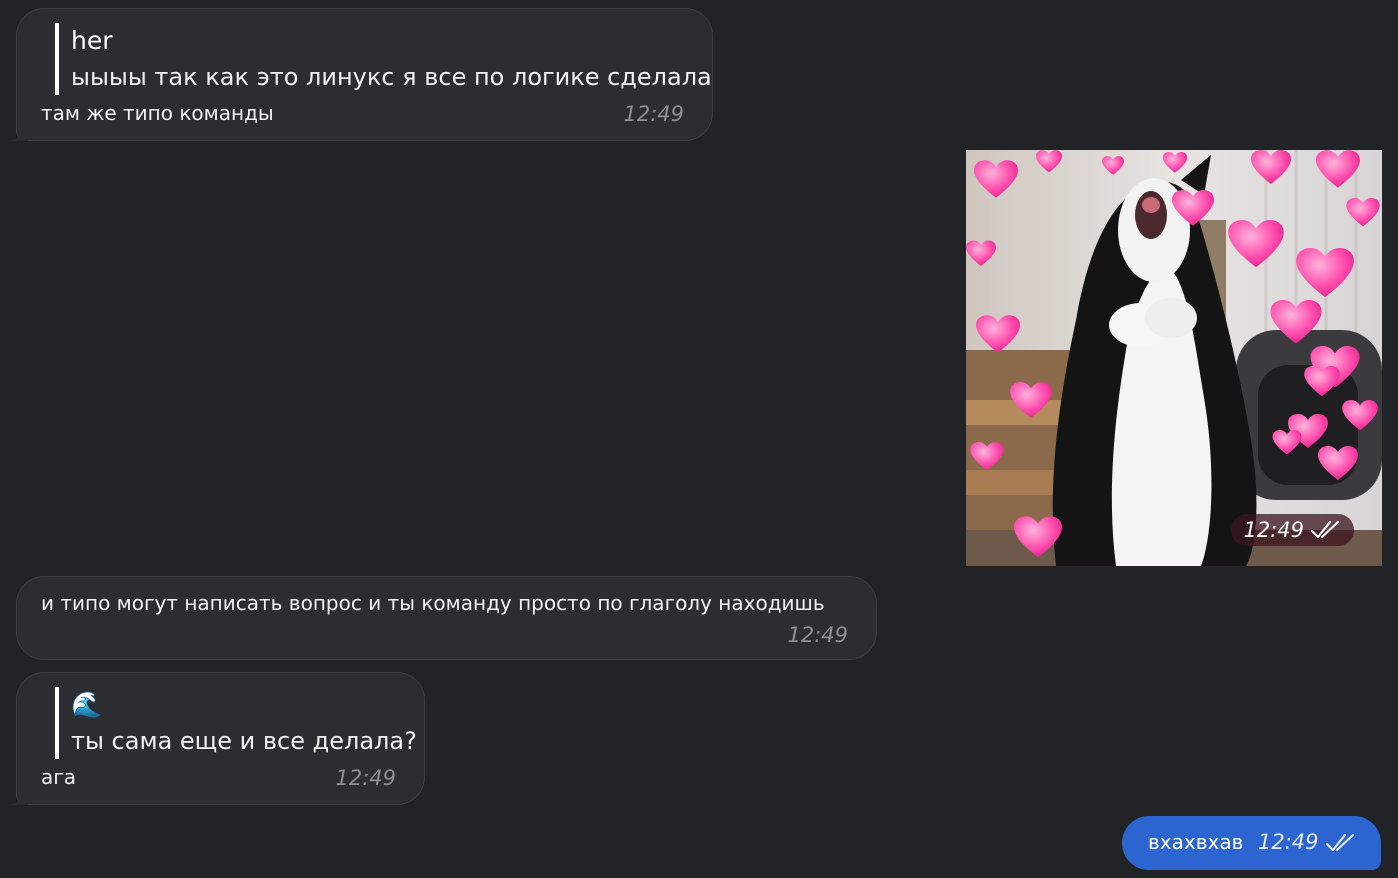 The width and height of the screenshot is (1398, 878). I want to click on photo-message: 12:49, so click(1174, 358).